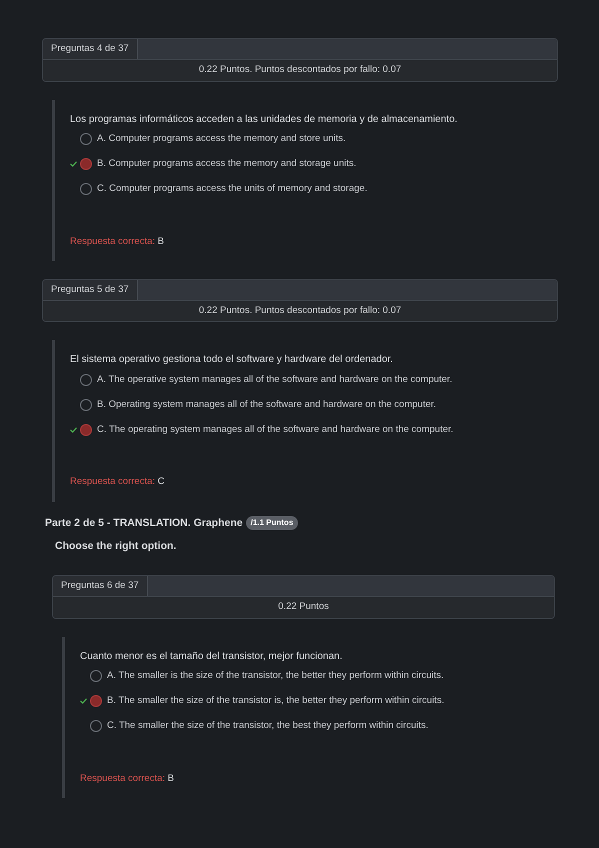  What do you see at coordinates (275, 429) in the screenshot?
I see `option-label: C. The operating system manages all of the software and hardware on the computer.` at bounding box center [275, 429].